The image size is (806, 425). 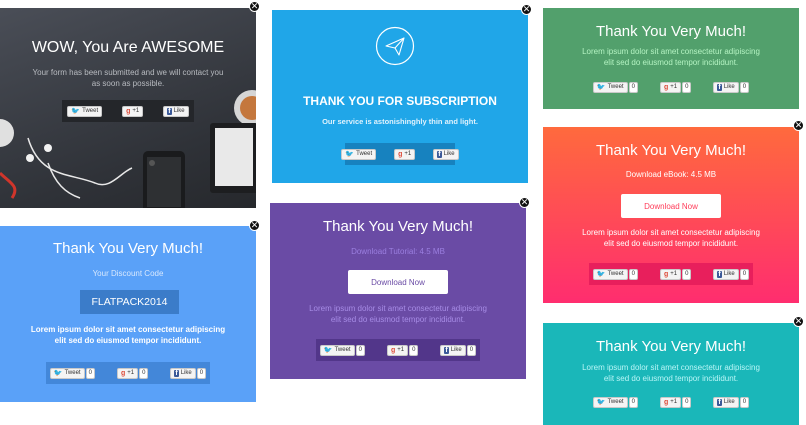 What do you see at coordinates (398, 251) in the screenshot?
I see `download-label: Download Tutorial: 4.5 MB` at bounding box center [398, 251].